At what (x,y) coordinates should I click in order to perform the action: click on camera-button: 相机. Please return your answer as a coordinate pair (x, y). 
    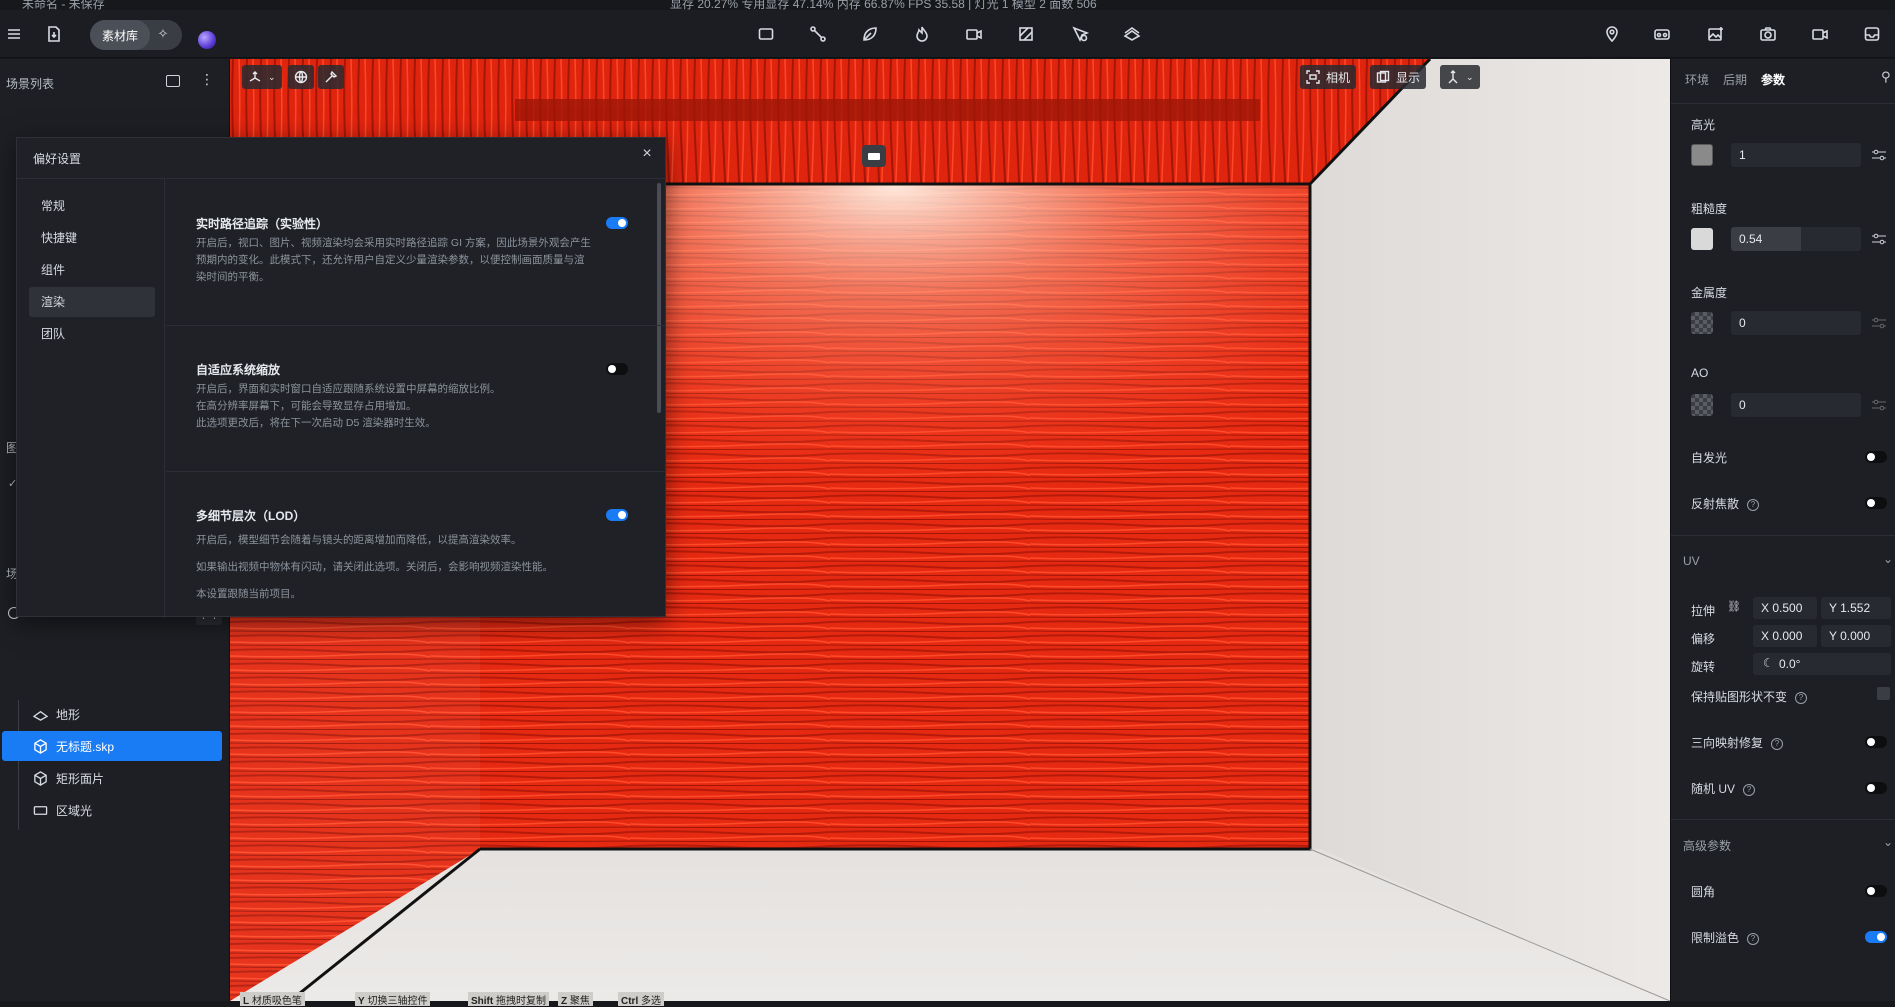
    Looking at the image, I should click on (1328, 77).